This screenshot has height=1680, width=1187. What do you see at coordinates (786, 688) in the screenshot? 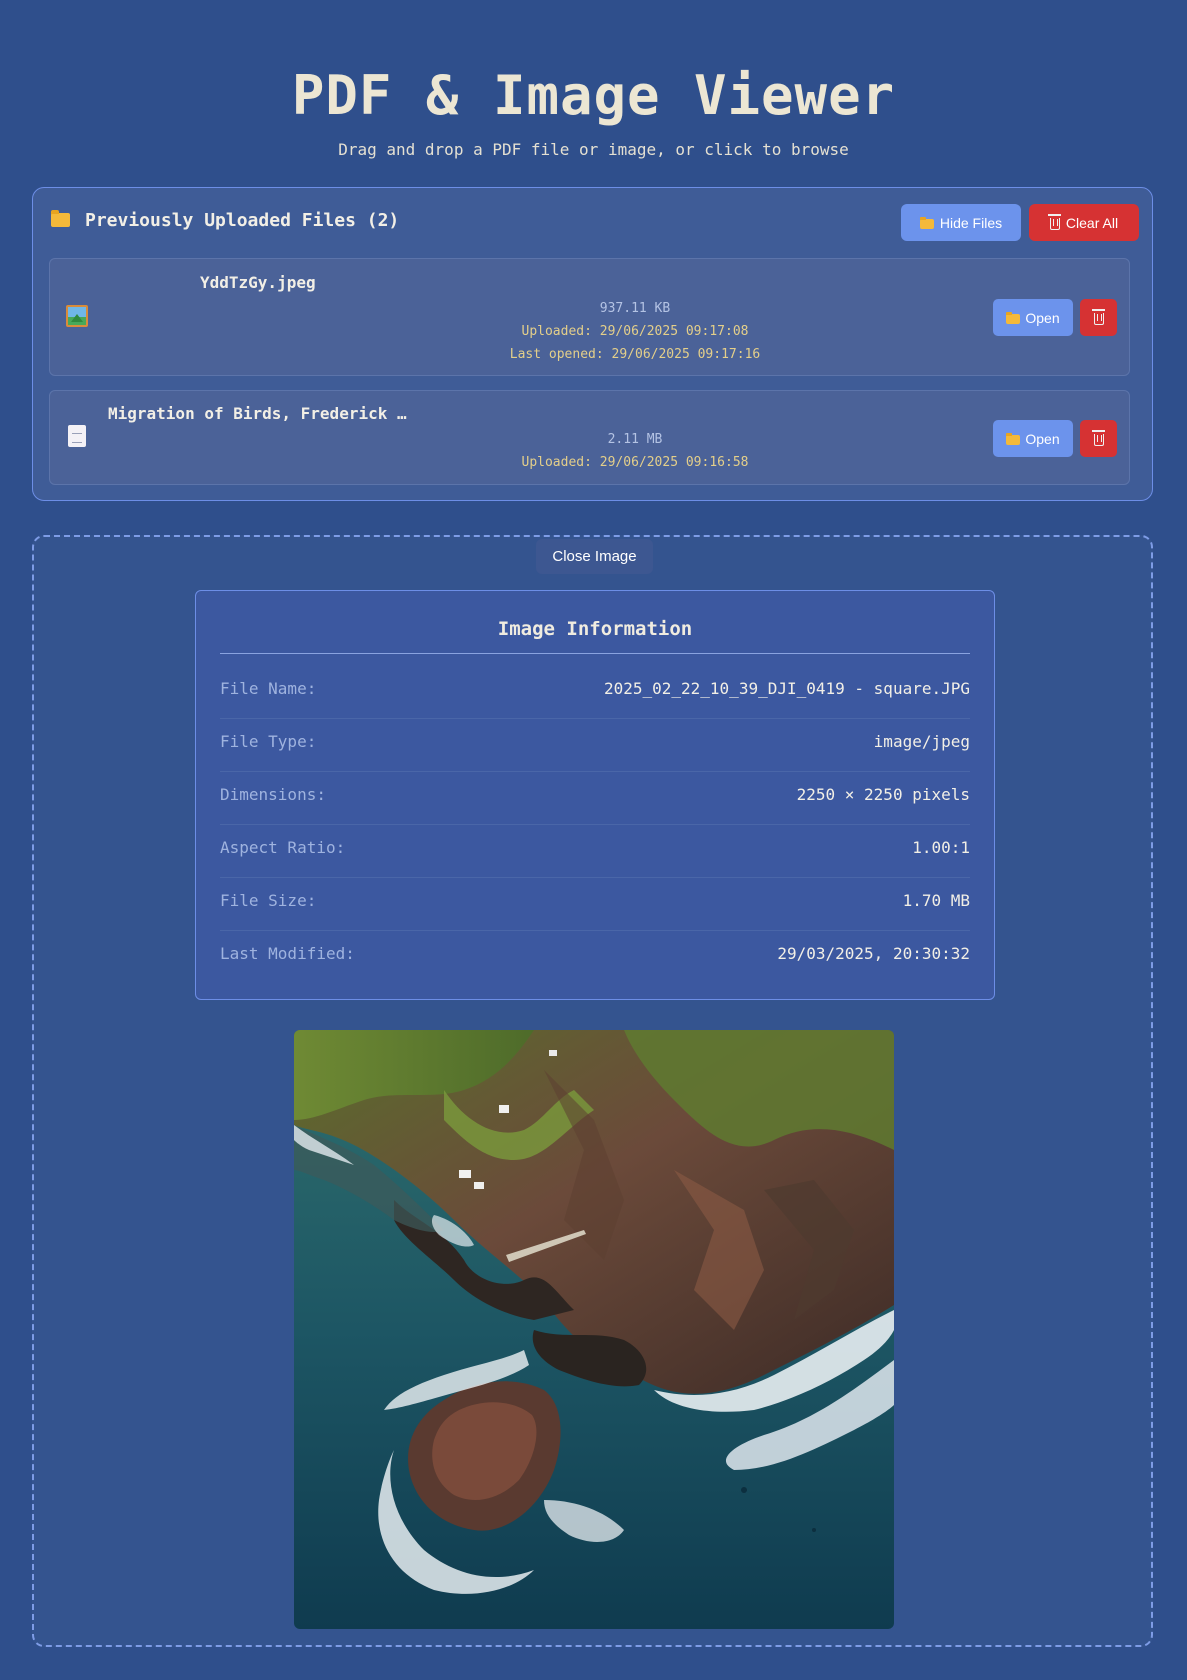
I see `info-value: 2025_02_22_10_39_DJI_0419 - square.JPG` at bounding box center [786, 688].